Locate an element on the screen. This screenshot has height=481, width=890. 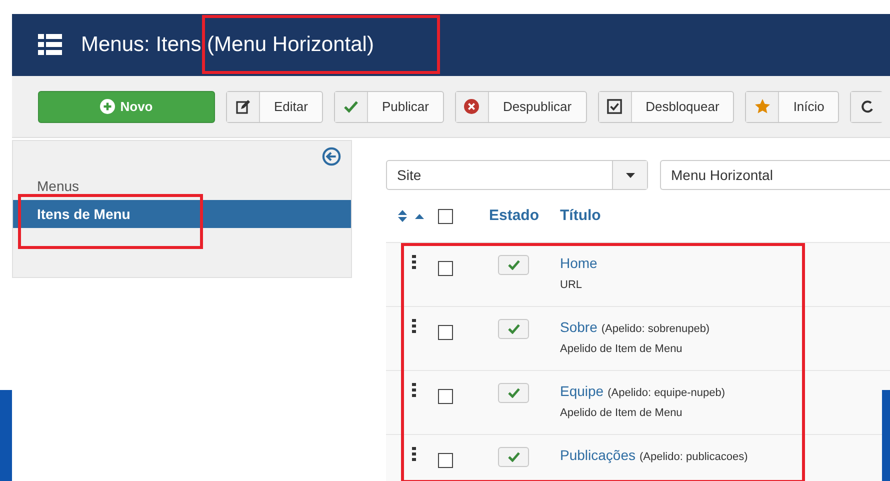
toolbar-button: Desbloquear is located at coordinates (666, 106).